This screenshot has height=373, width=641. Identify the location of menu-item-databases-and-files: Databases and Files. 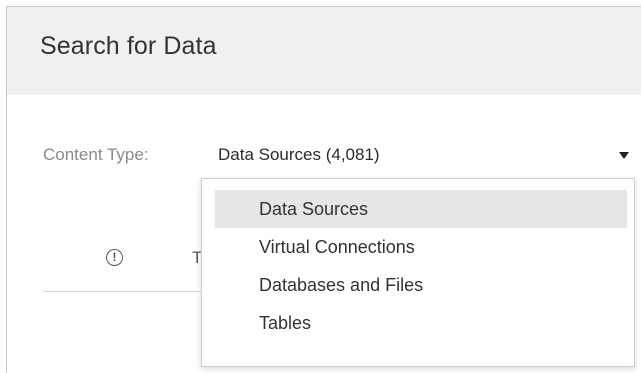
(421, 285).